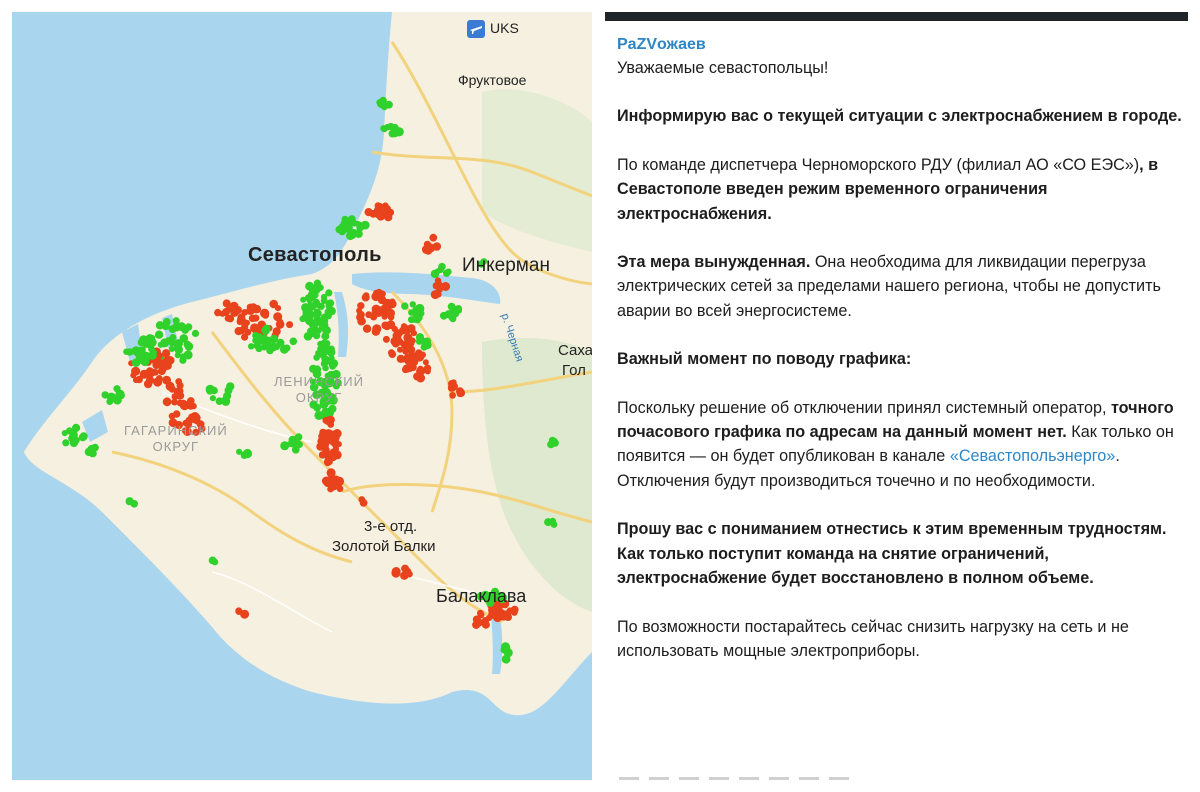  I want to click on author-name: PaZVожаев, so click(900, 45).